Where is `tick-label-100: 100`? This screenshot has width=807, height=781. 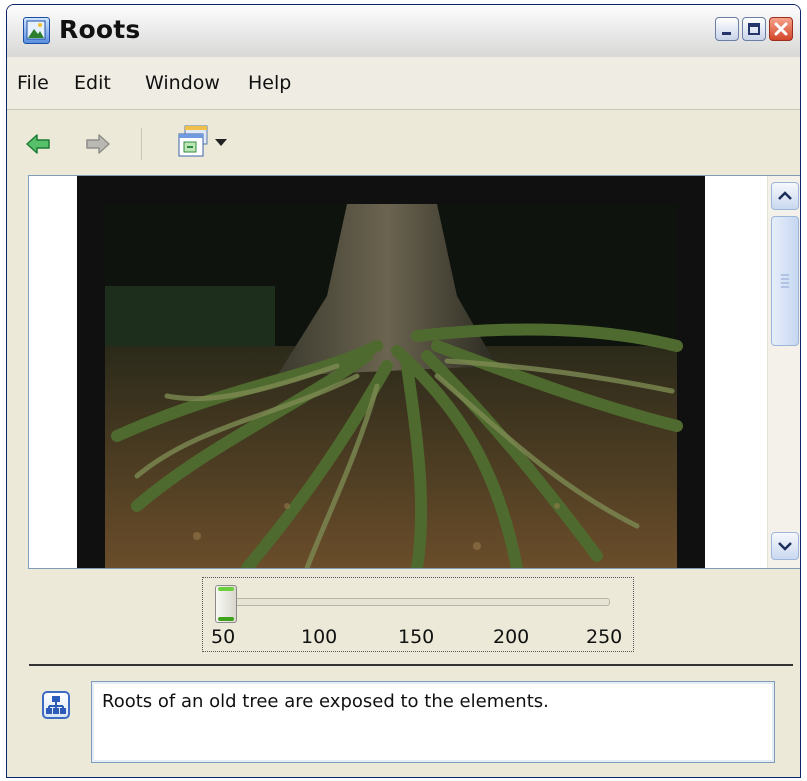 tick-label-100: 100 is located at coordinates (319, 637).